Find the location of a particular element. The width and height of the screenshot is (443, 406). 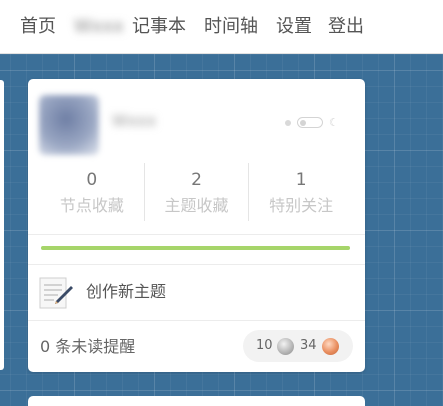

notepad-pencil-icon is located at coordinates (56, 293).